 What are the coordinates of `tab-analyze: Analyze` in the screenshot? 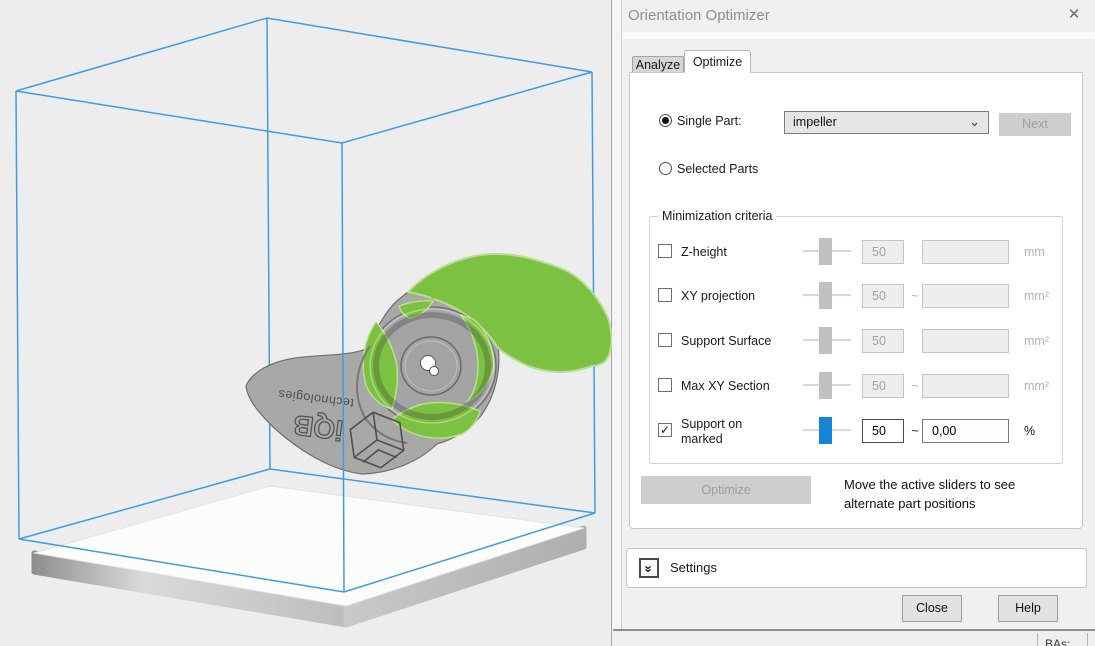 It's located at (658, 64).